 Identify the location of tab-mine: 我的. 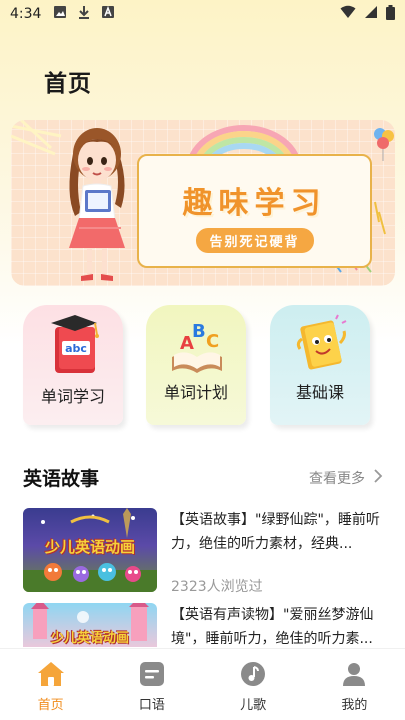
(354, 684).